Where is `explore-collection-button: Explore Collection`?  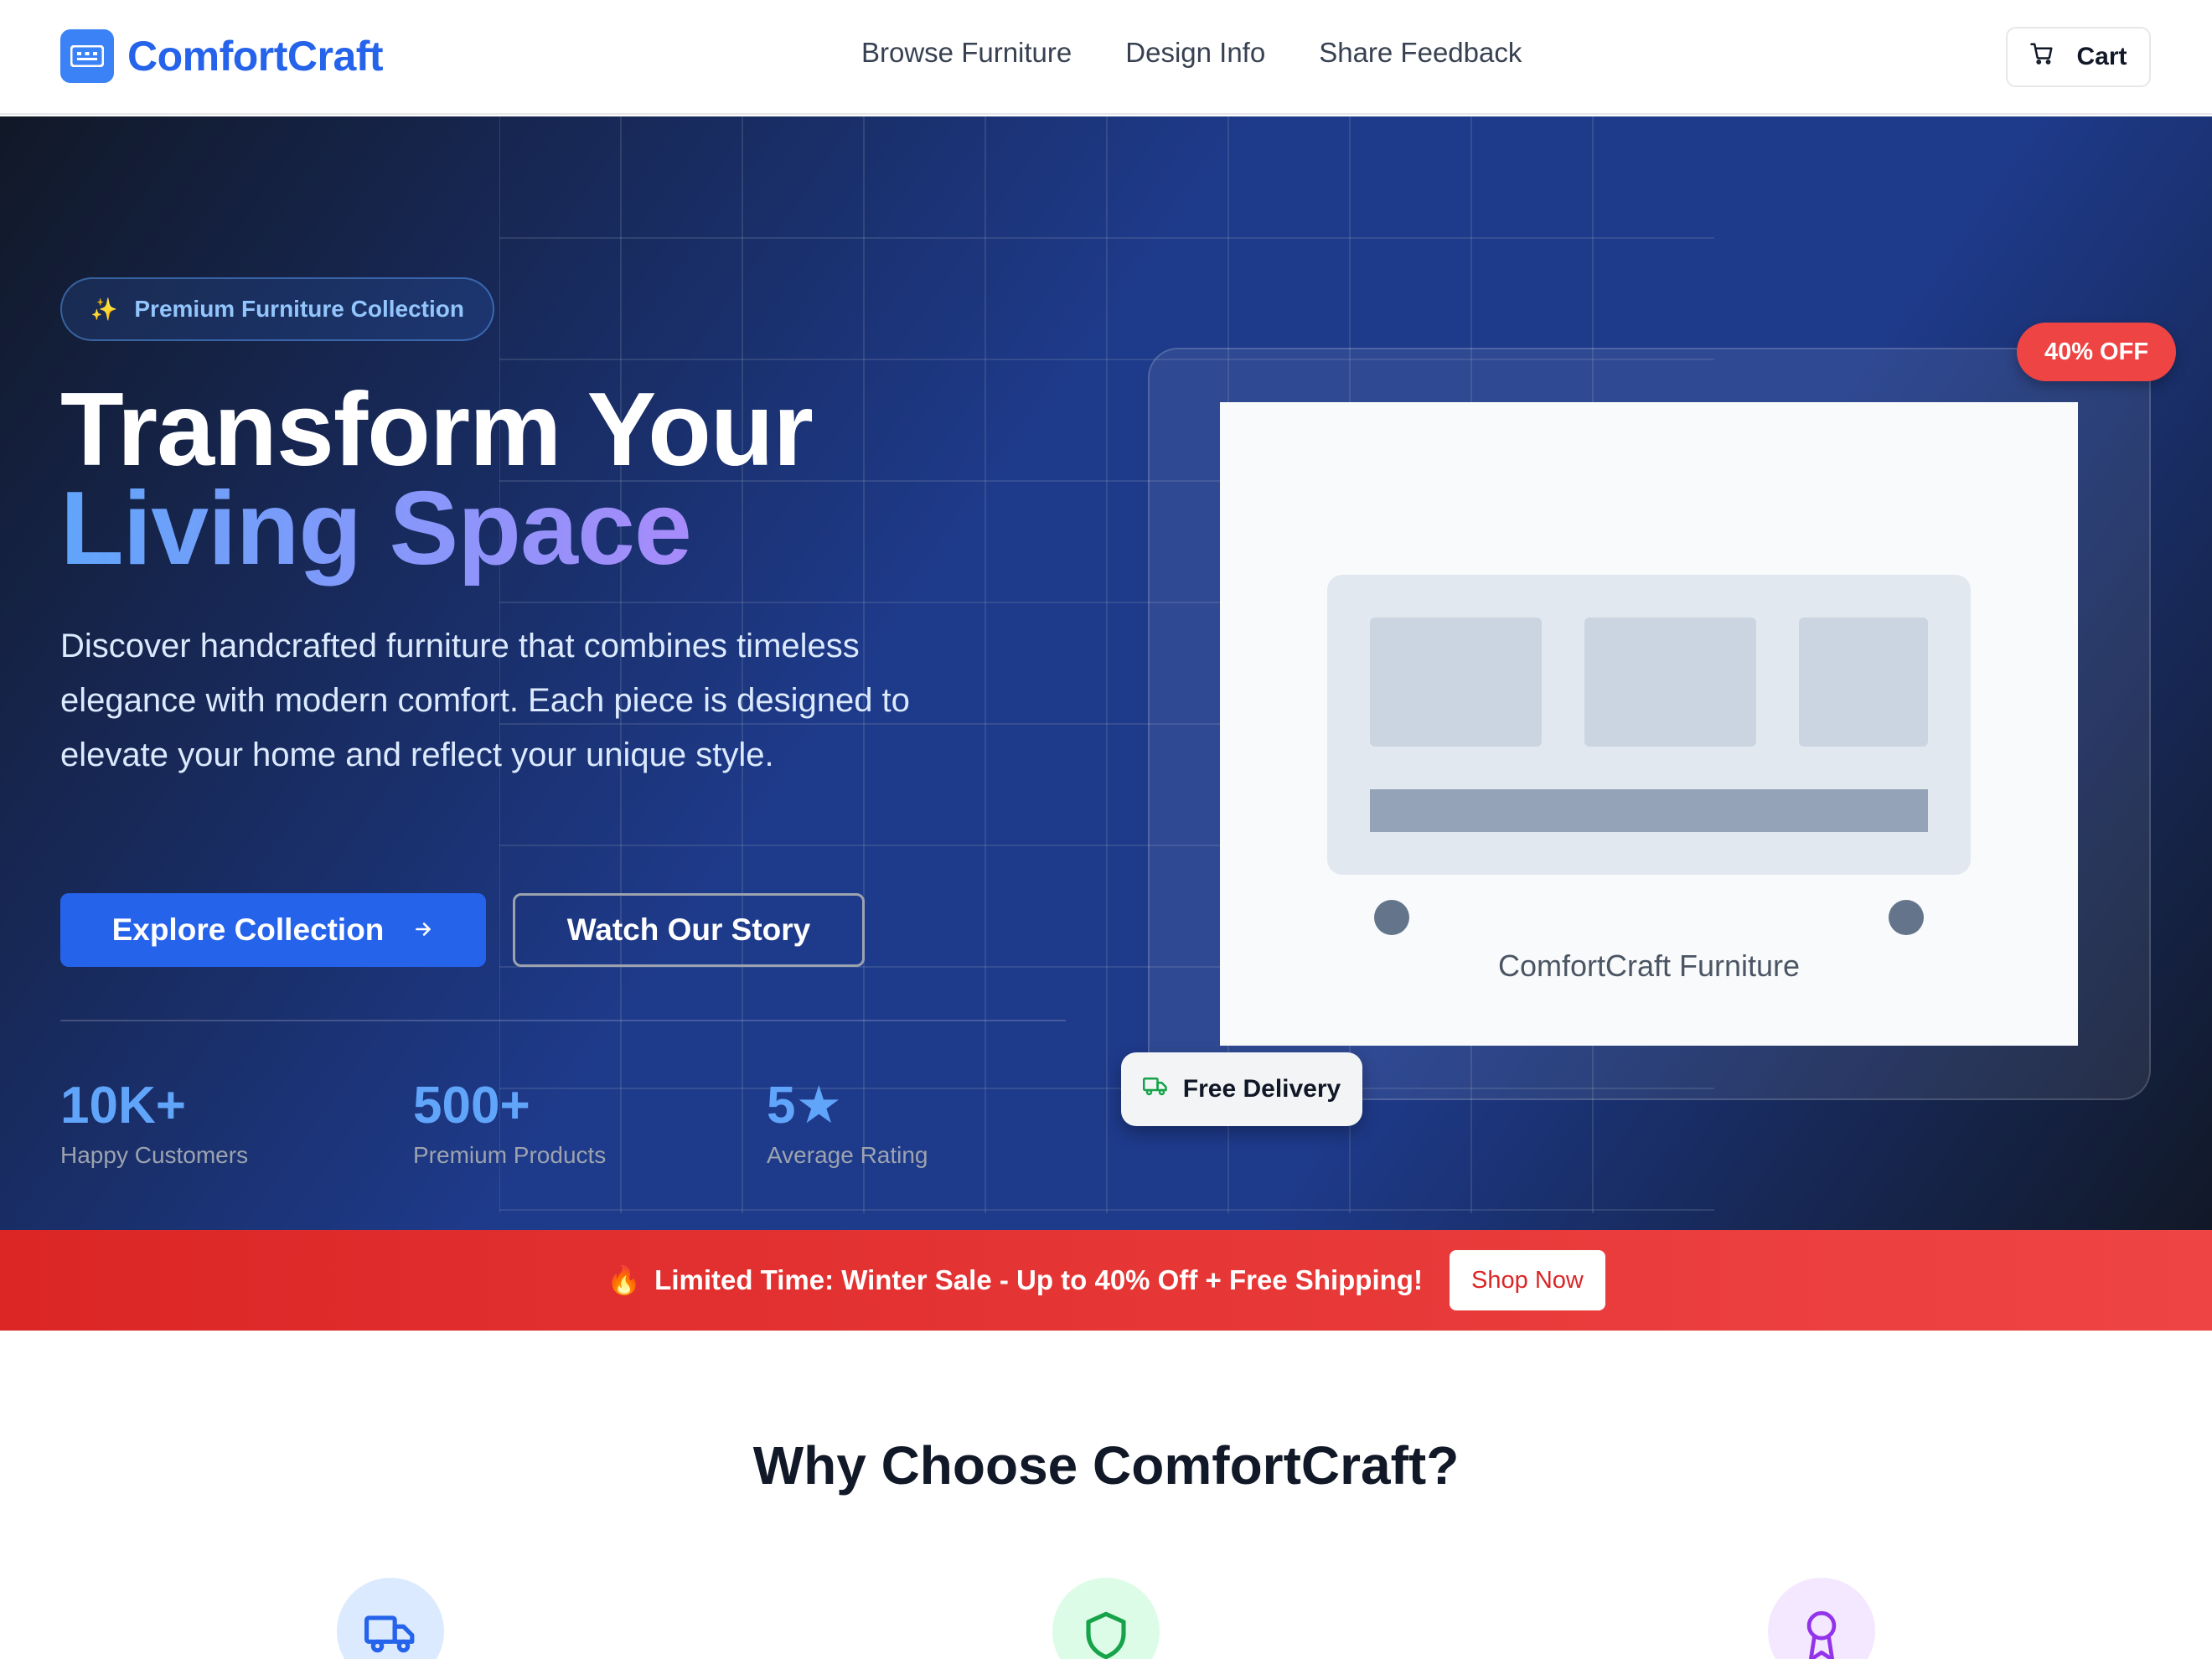
explore-collection-button: Explore Collection is located at coordinates (273, 930).